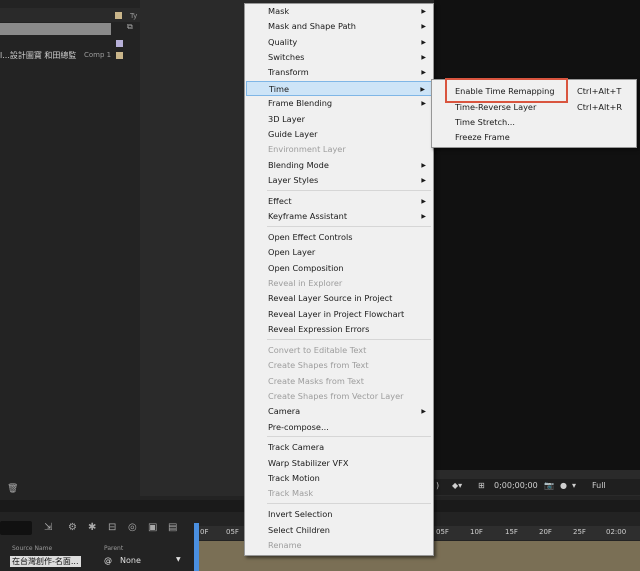 The height and width of the screenshot is (571, 640). Describe the element at coordinates (339, 514) in the screenshot. I see `menu-item-invert-selection: Invert Selection` at that location.